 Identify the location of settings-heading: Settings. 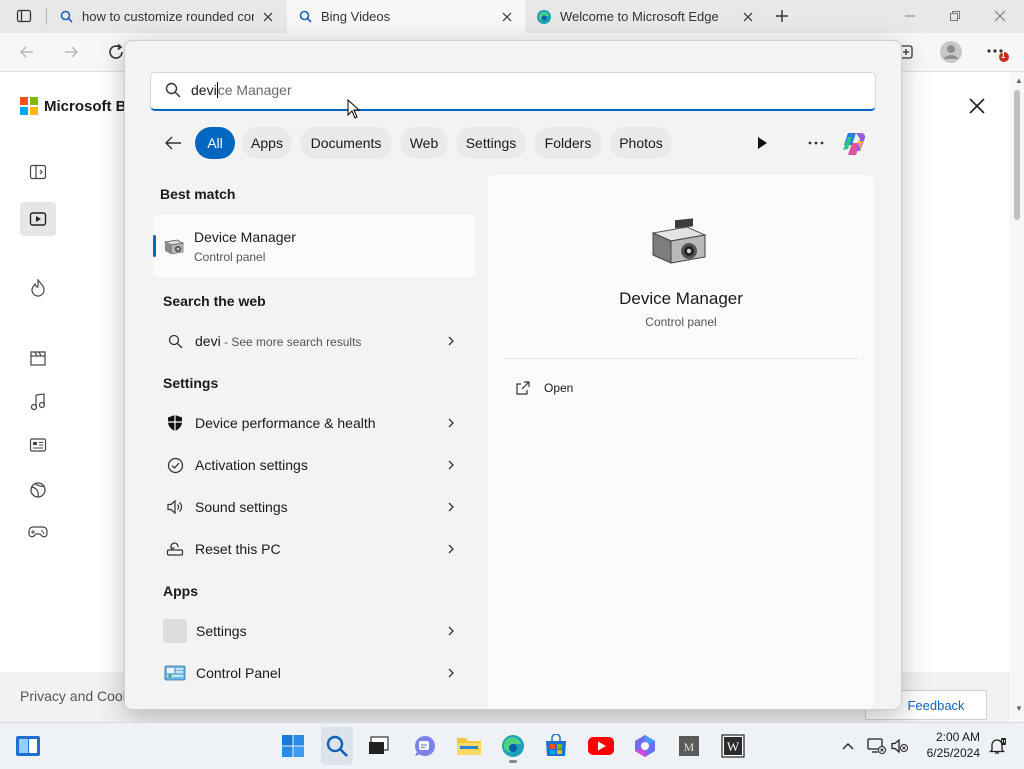
(191, 383).